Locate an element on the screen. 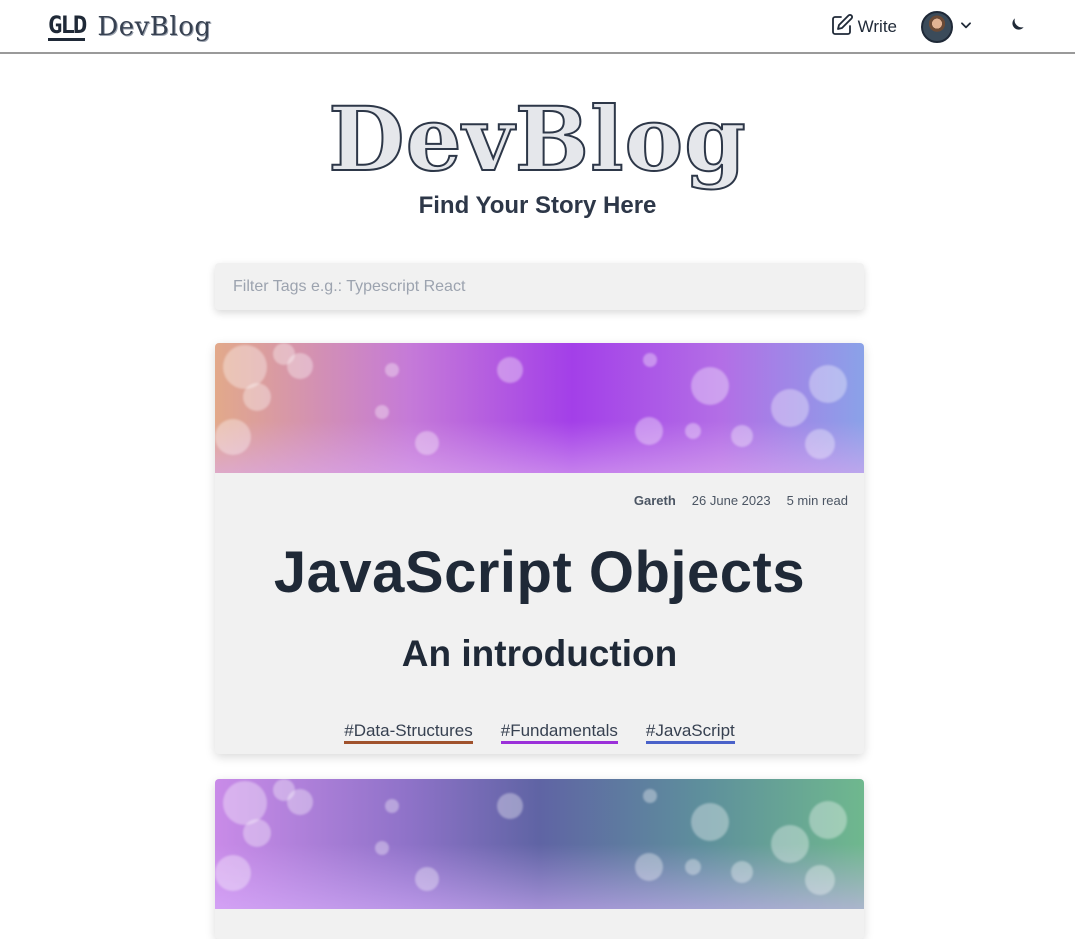 Image resolution: width=1075 pixels, height=939 pixels. tag-data-structures: #Data-Structures is located at coordinates (408, 732).